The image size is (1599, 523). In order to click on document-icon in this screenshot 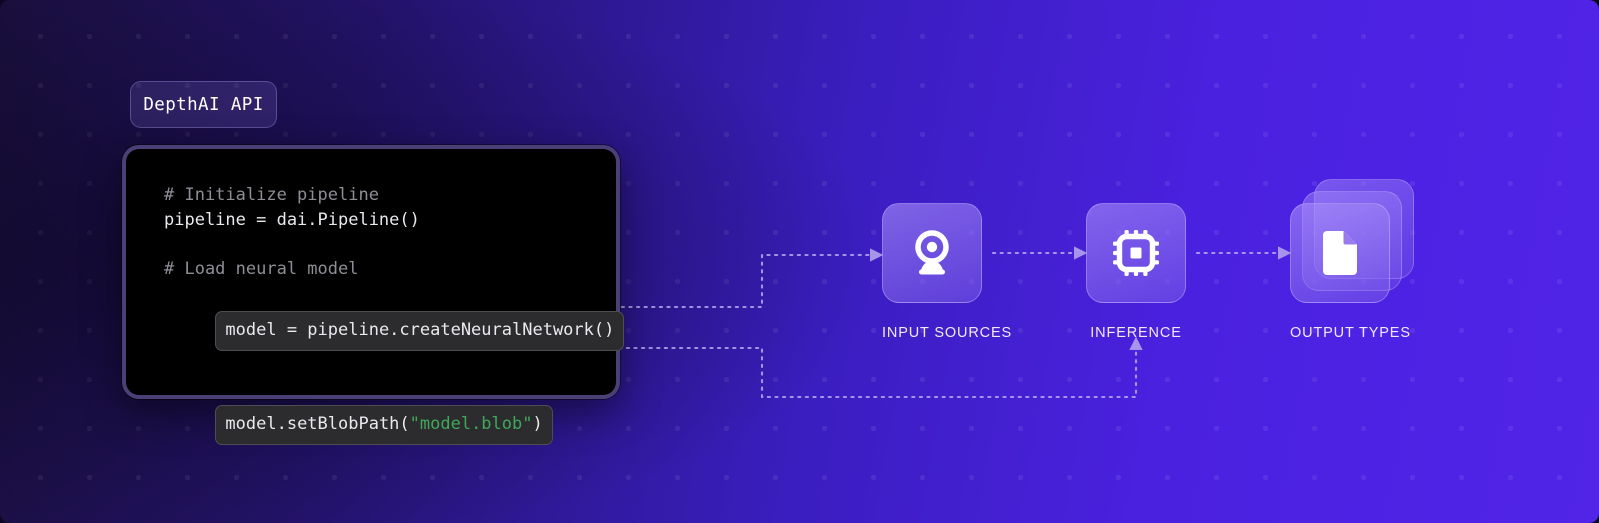, I will do `click(1340, 253)`.